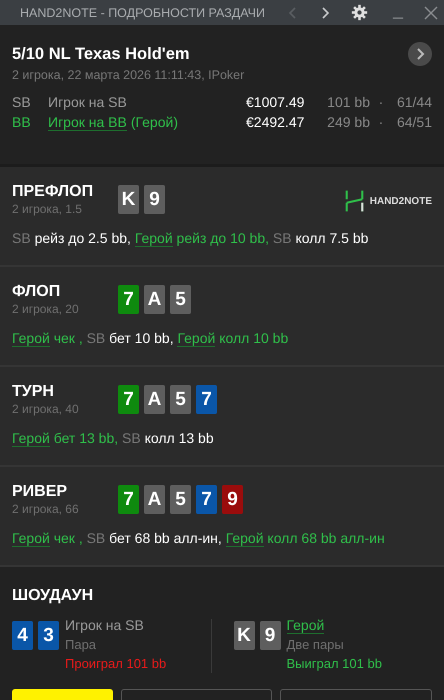 The height and width of the screenshot is (700, 444). What do you see at coordinates (53, 596) in the screenshot?
I see `showdown-title: ШОУДАУН` at bounding box center [53, 596].